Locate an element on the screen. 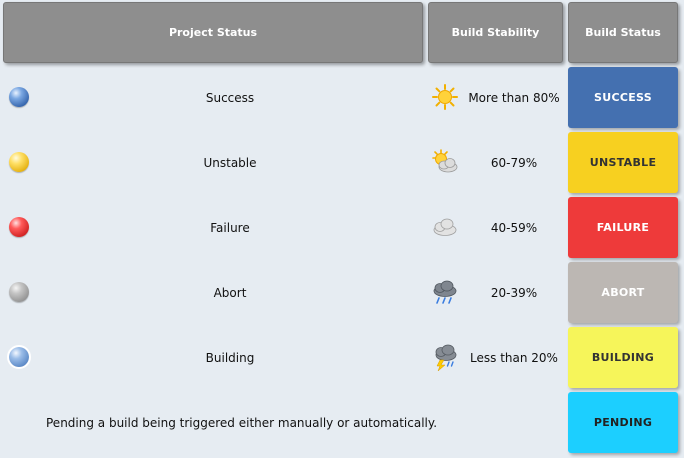 This screenshot has width=684, height=458. success-badge-label: SUCCESS is located at coordinates (623, 97).